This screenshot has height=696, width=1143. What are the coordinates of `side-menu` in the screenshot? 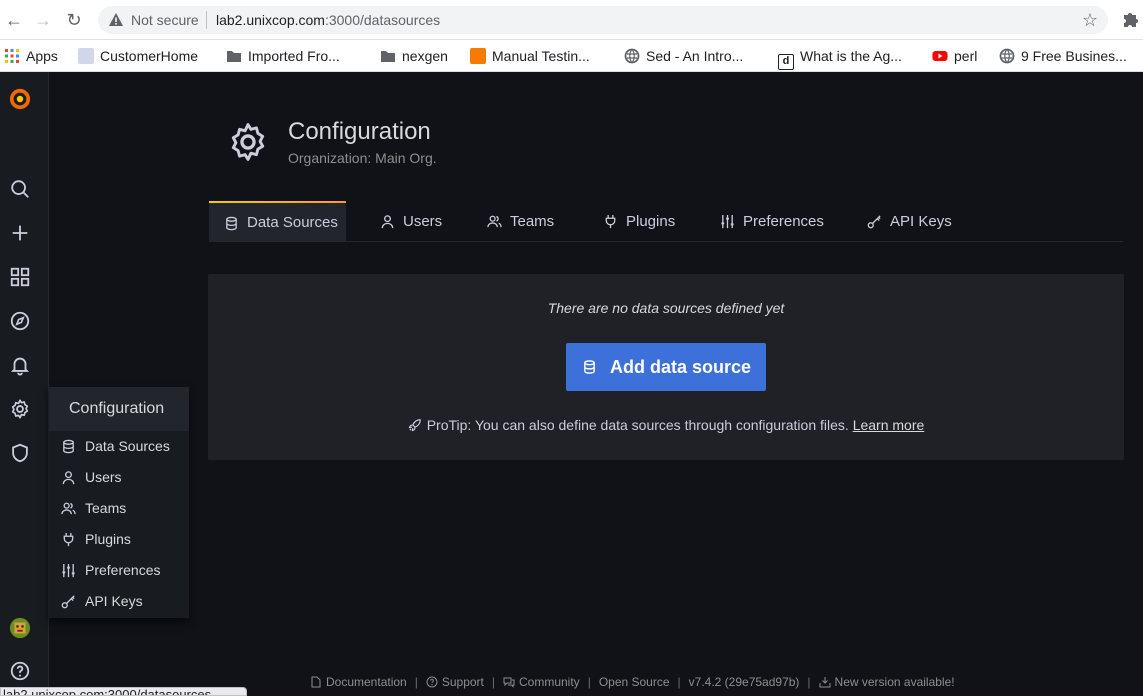 It's located at (24, 384).